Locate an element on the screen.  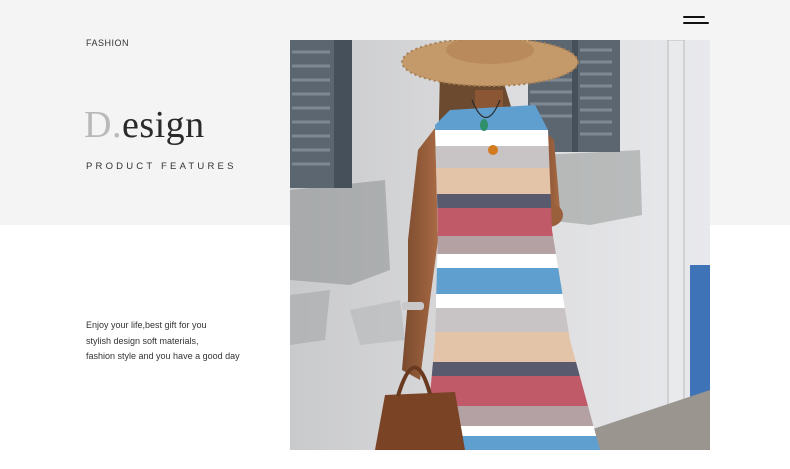
page-title: D.esign is located at coordinates (144, 125).